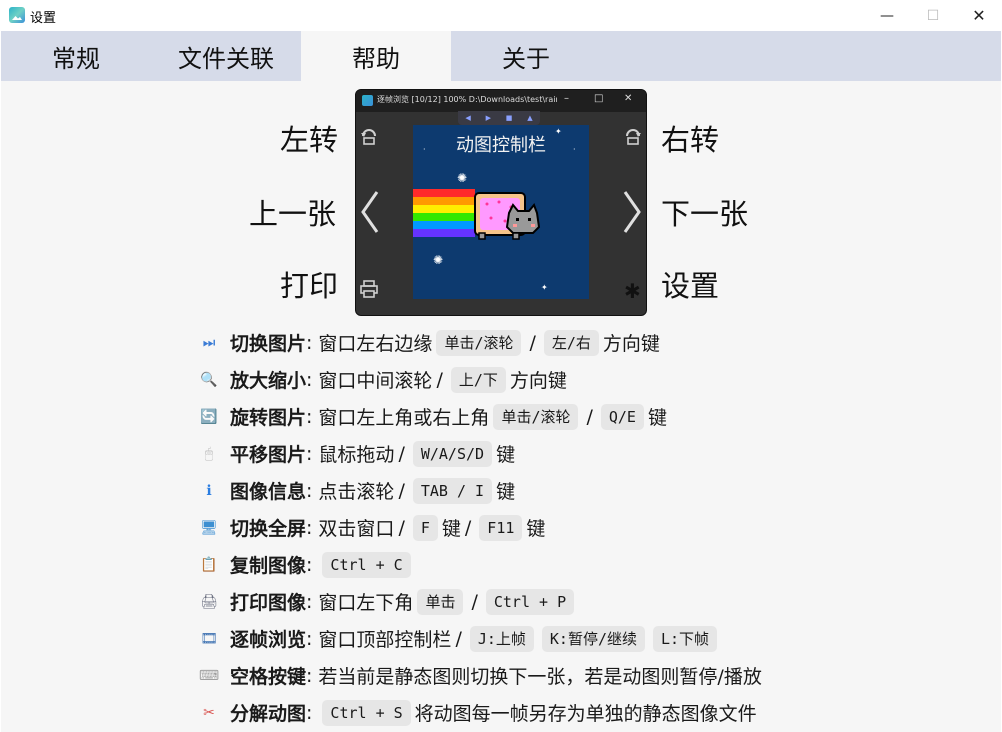  Describe the element at coordinates (425, 527) in the screenshot. I see `key-badge: F` at that location.